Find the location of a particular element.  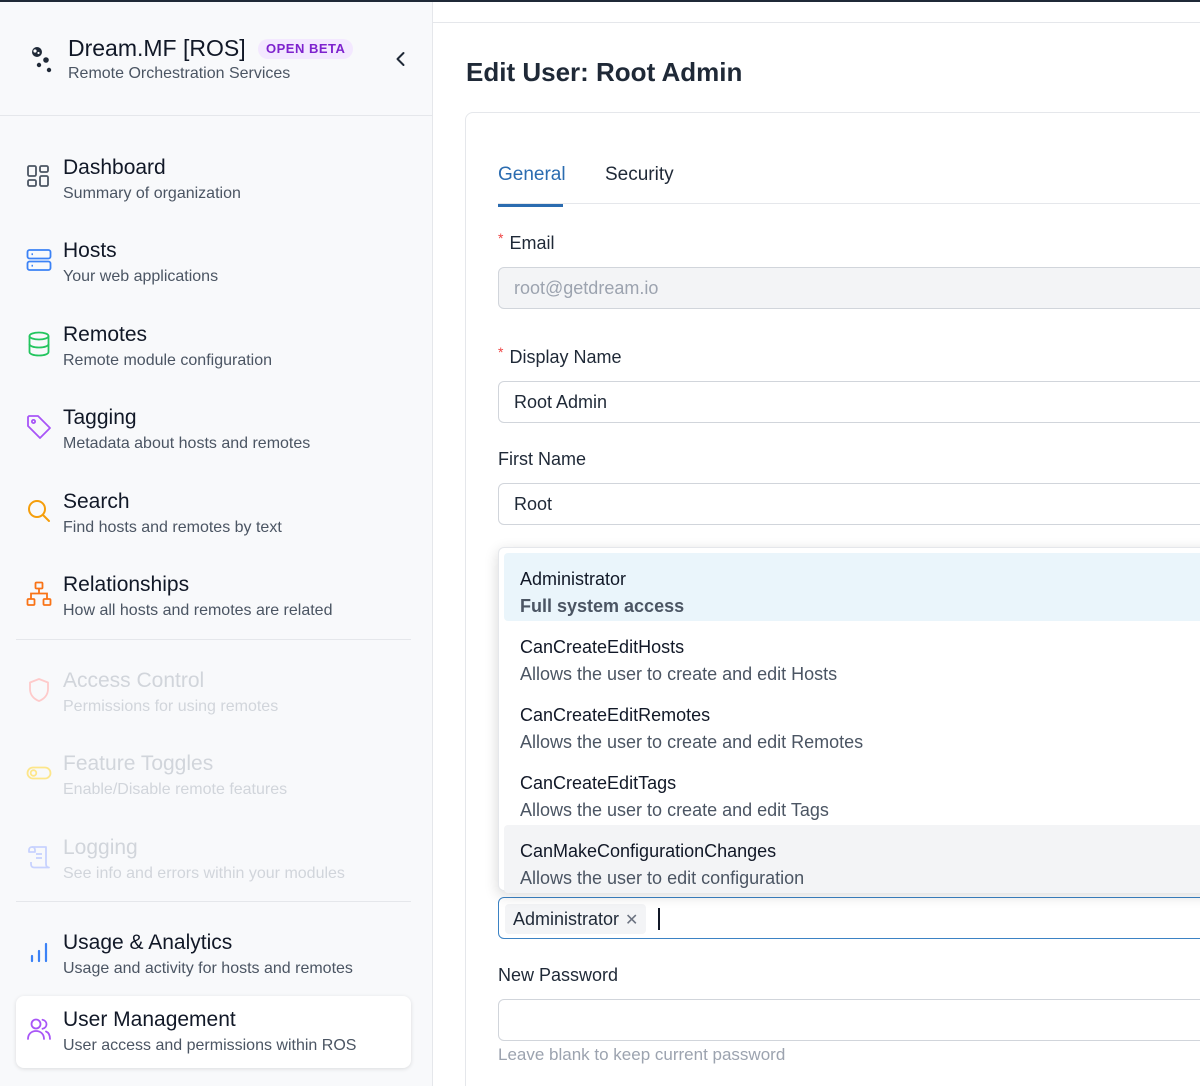

nav-label: Search is located at coordinates (96, 501).